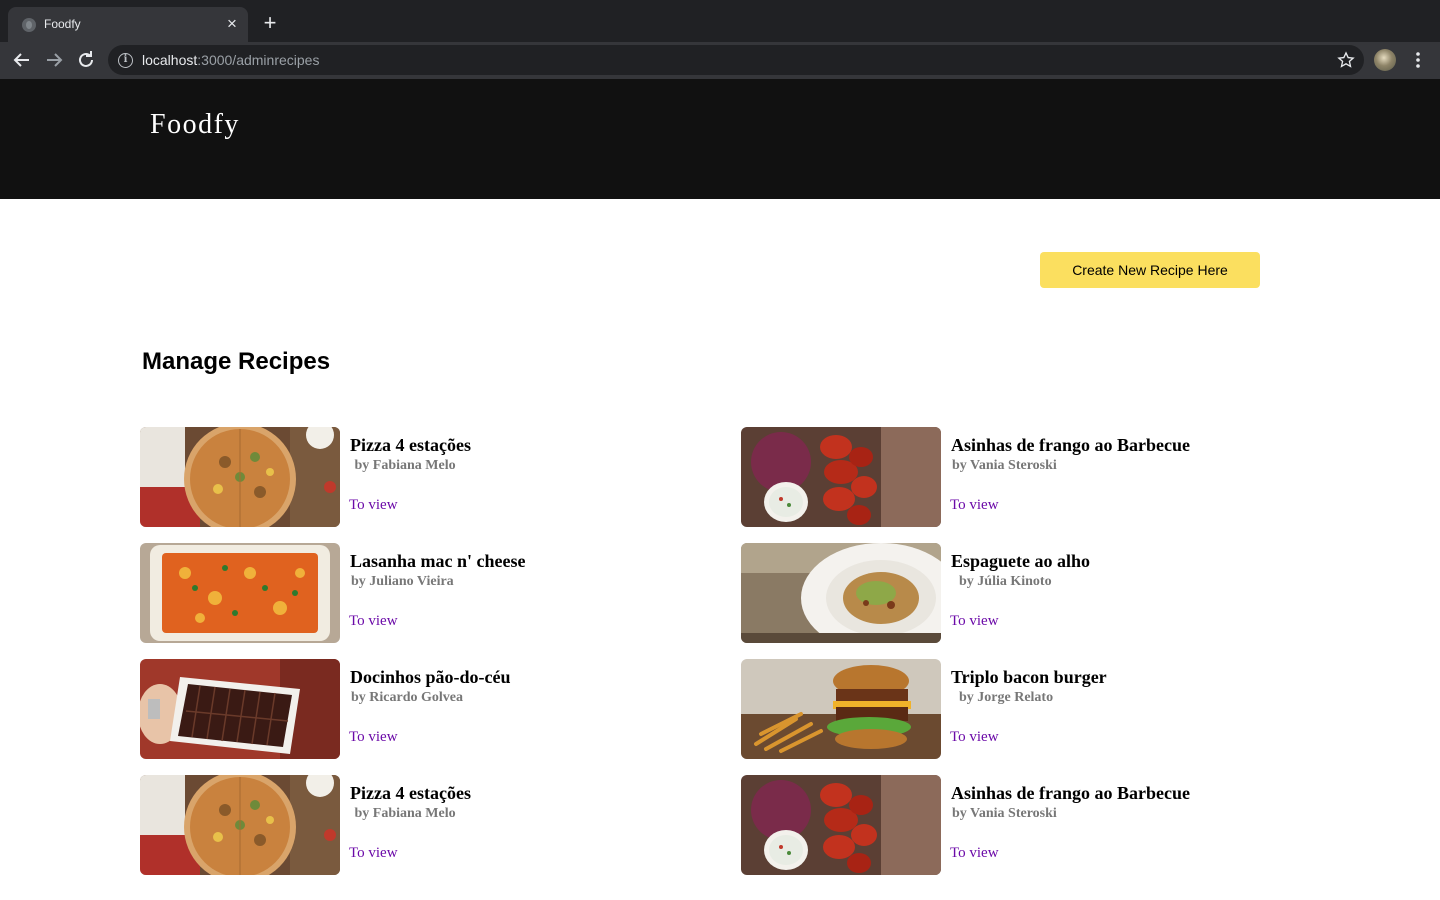  What do you see at coordinates (125, 60) in the screenshot?
I see `info-icon: i` at bounding box center [125, 60].